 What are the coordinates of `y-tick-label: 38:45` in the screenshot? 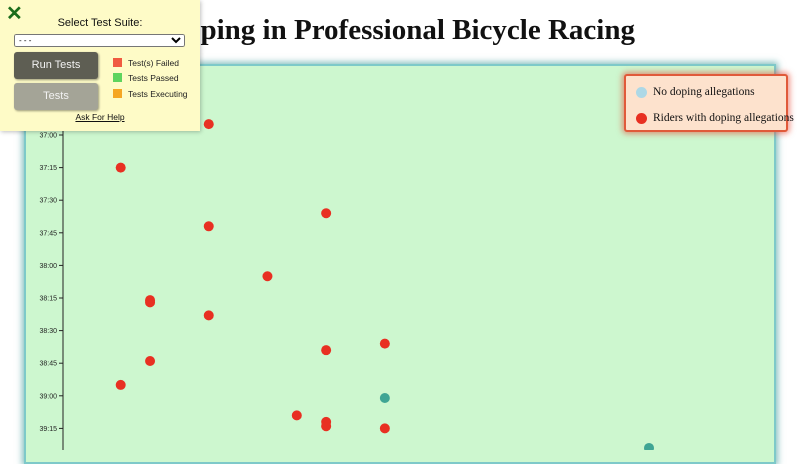 It's located at (48, 364).